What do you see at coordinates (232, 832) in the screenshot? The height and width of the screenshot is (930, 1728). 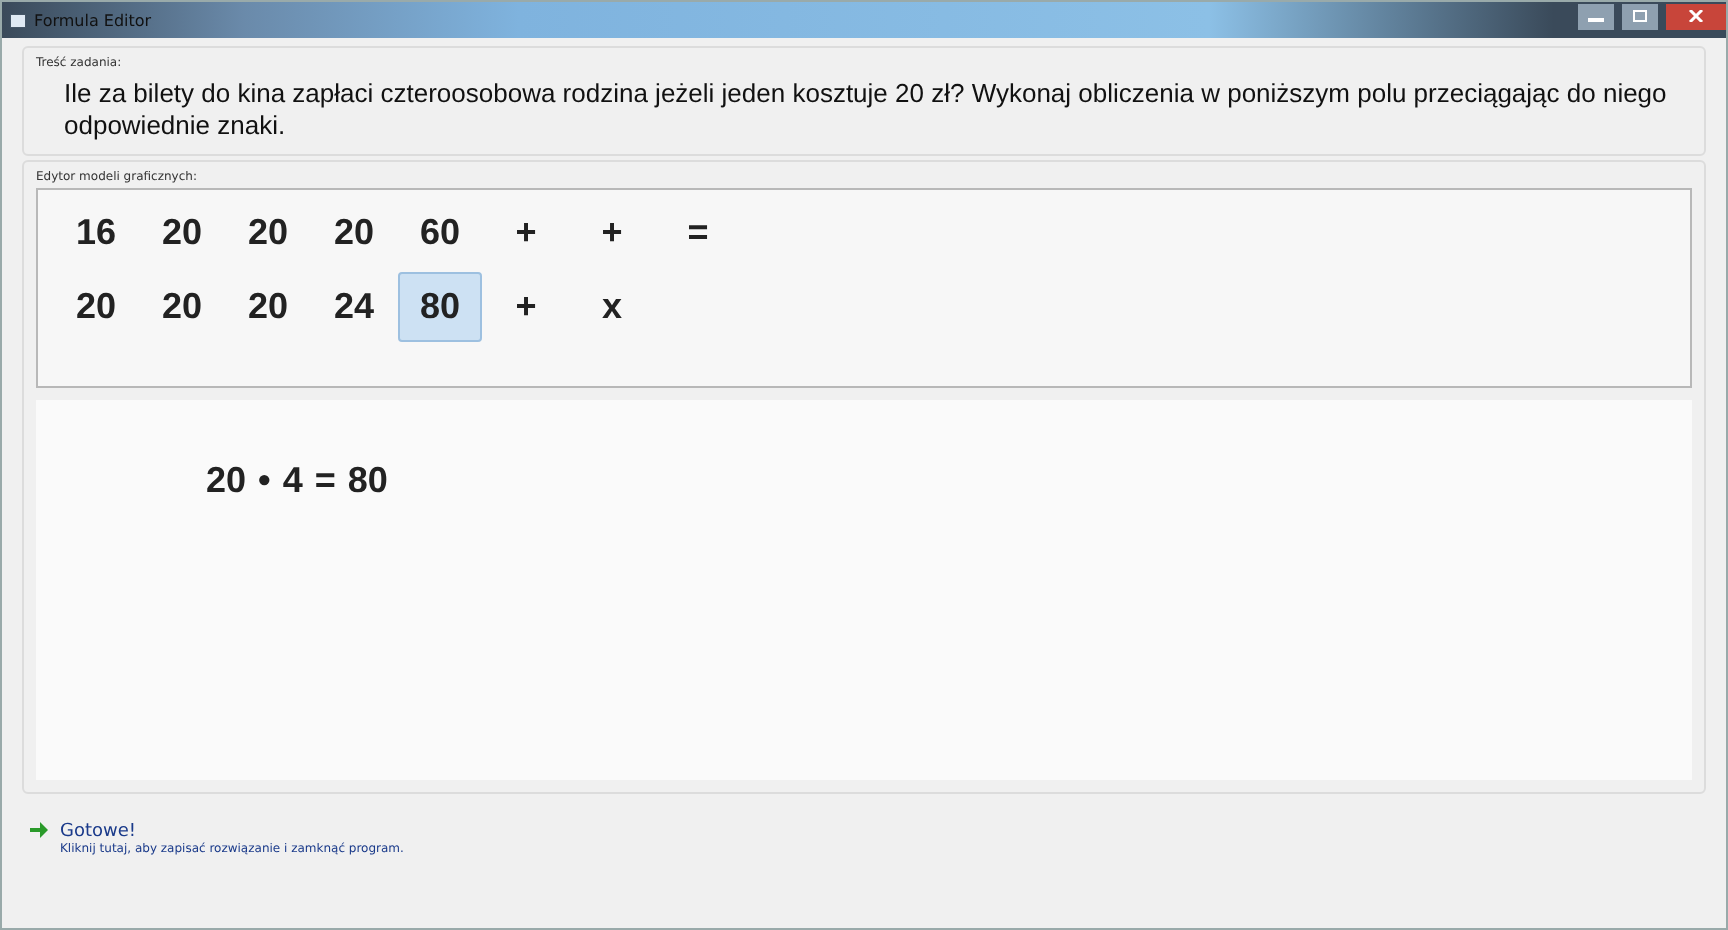 I see `done-link: Gotowe!` at bounding box center [232, 832].